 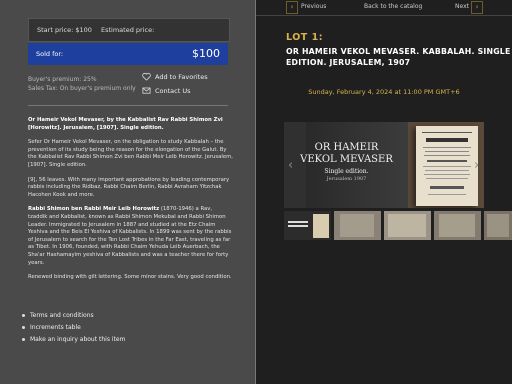 I want to click on next-link: Next, so click(x=462, y=6).